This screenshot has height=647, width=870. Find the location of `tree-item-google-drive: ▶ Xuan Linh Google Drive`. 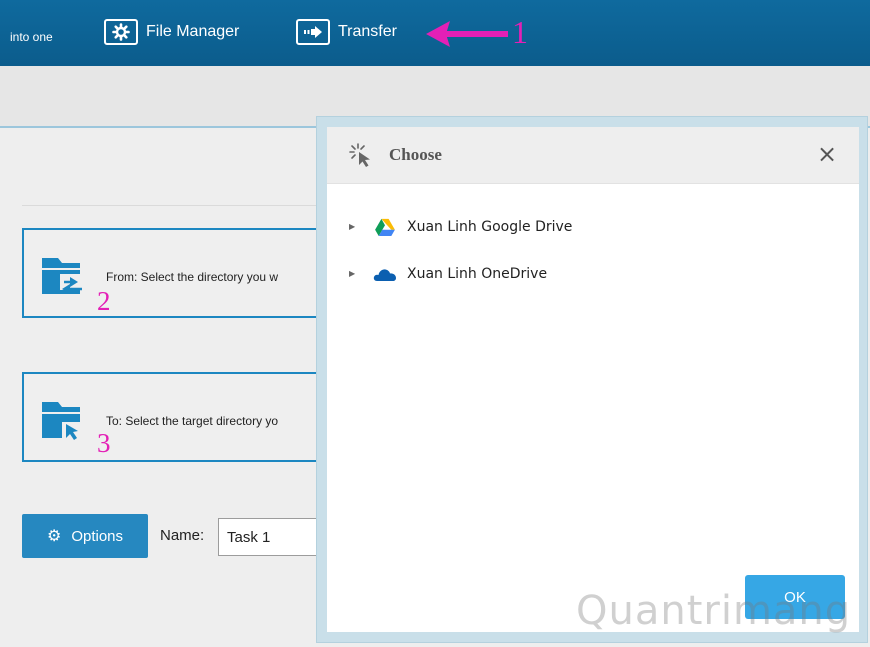

tree-item-google-drive: ▶ Xuan Linh Google Drive is located at coordinates (460, 226).